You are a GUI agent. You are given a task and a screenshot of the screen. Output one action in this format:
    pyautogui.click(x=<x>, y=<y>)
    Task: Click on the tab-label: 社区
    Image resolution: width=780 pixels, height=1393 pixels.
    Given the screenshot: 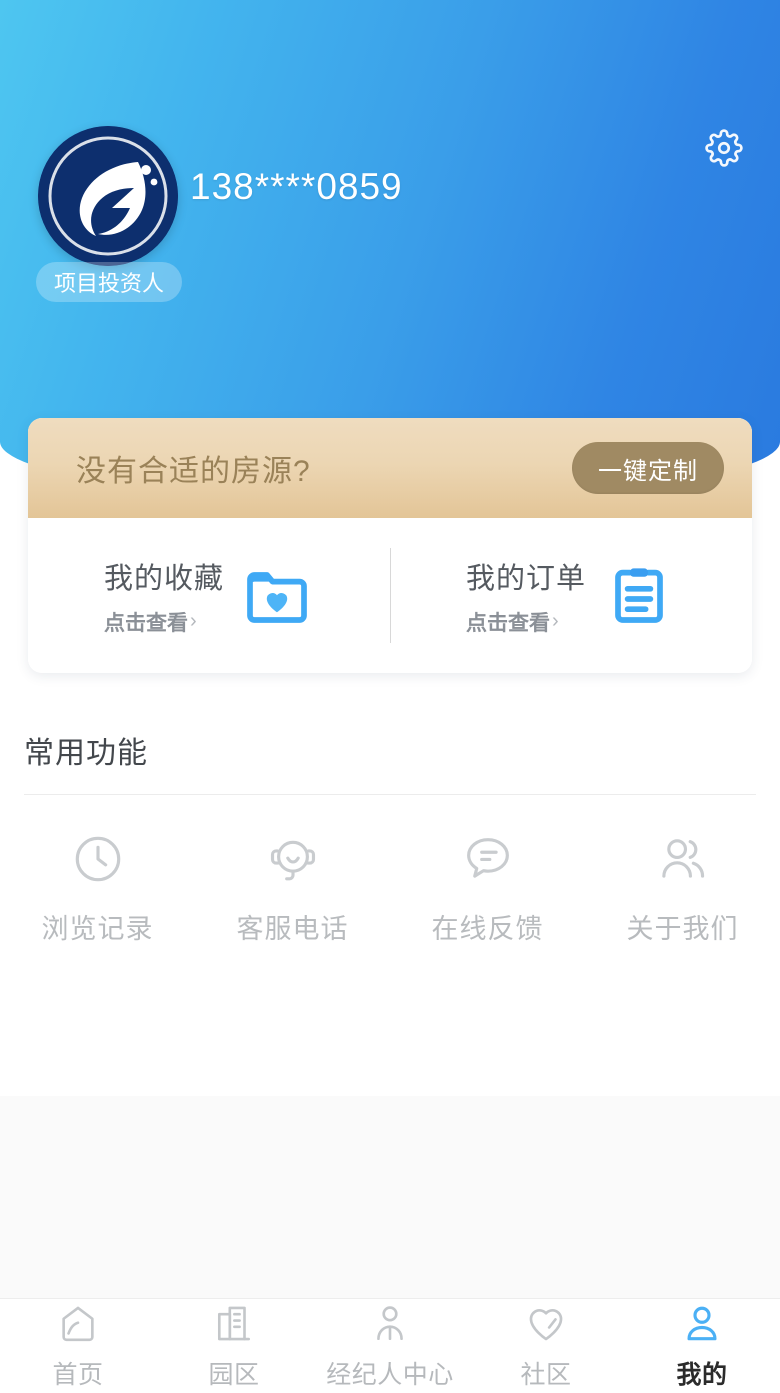 What is the action you would take?
    pyautogui.click(x=546, y=1374)
    